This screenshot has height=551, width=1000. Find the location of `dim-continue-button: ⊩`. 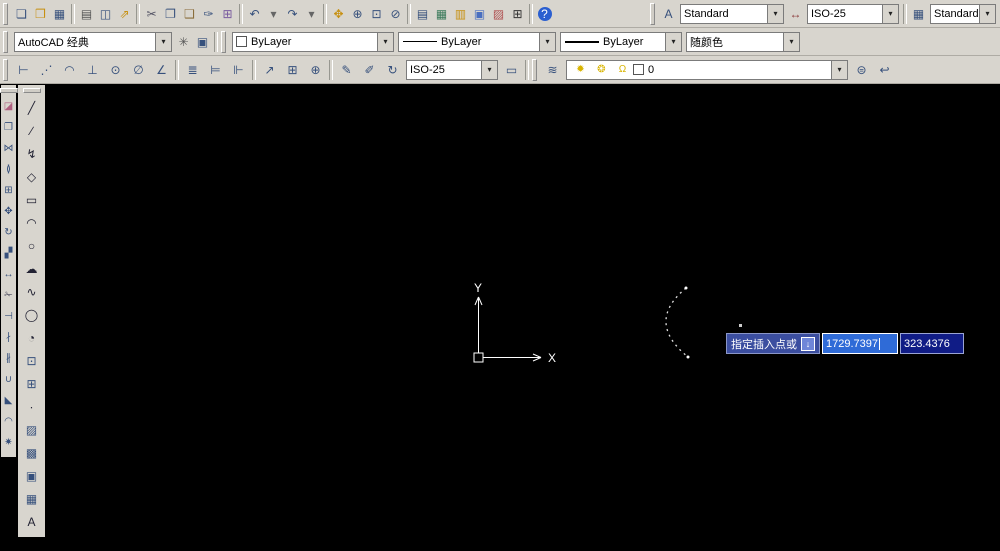

dim-continue-button: ⊩ is located at coordinates (238, 70).